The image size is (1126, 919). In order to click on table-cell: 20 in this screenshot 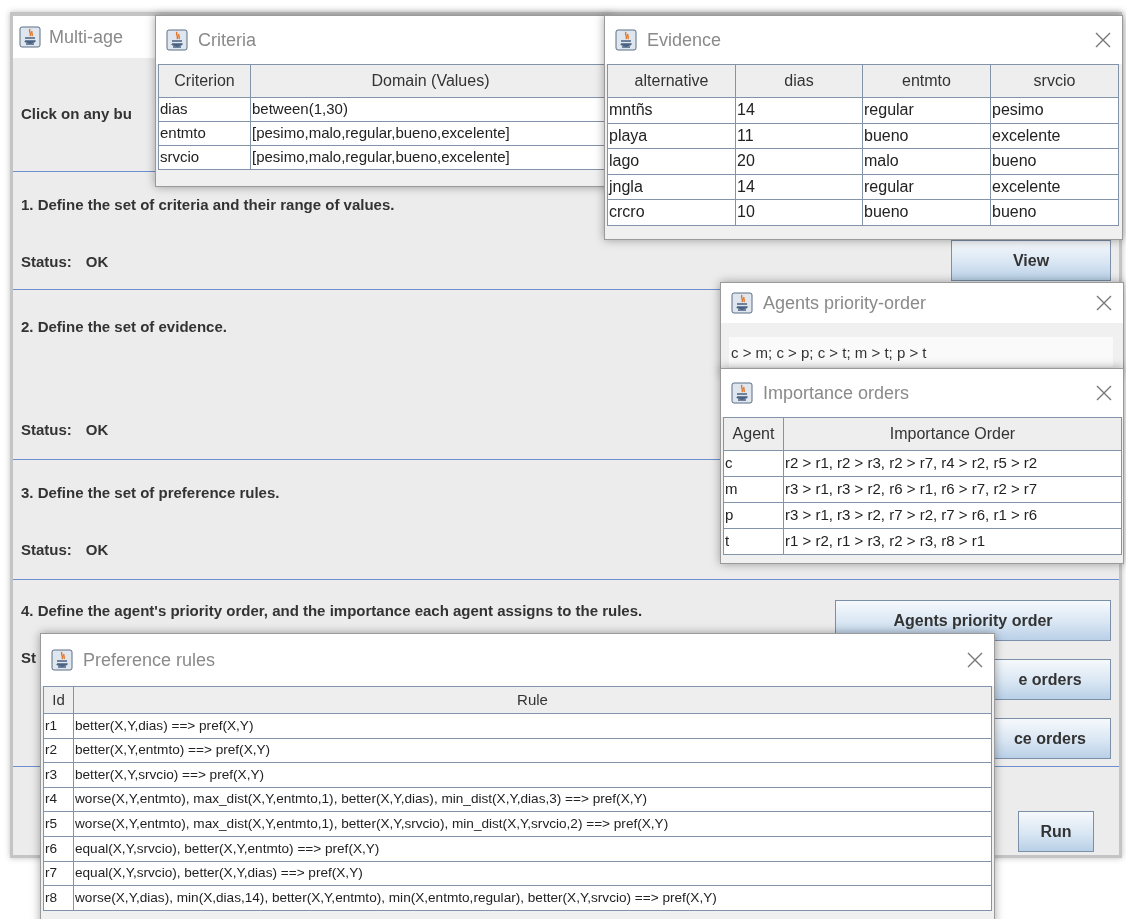, I will do `click(799, 161)`.